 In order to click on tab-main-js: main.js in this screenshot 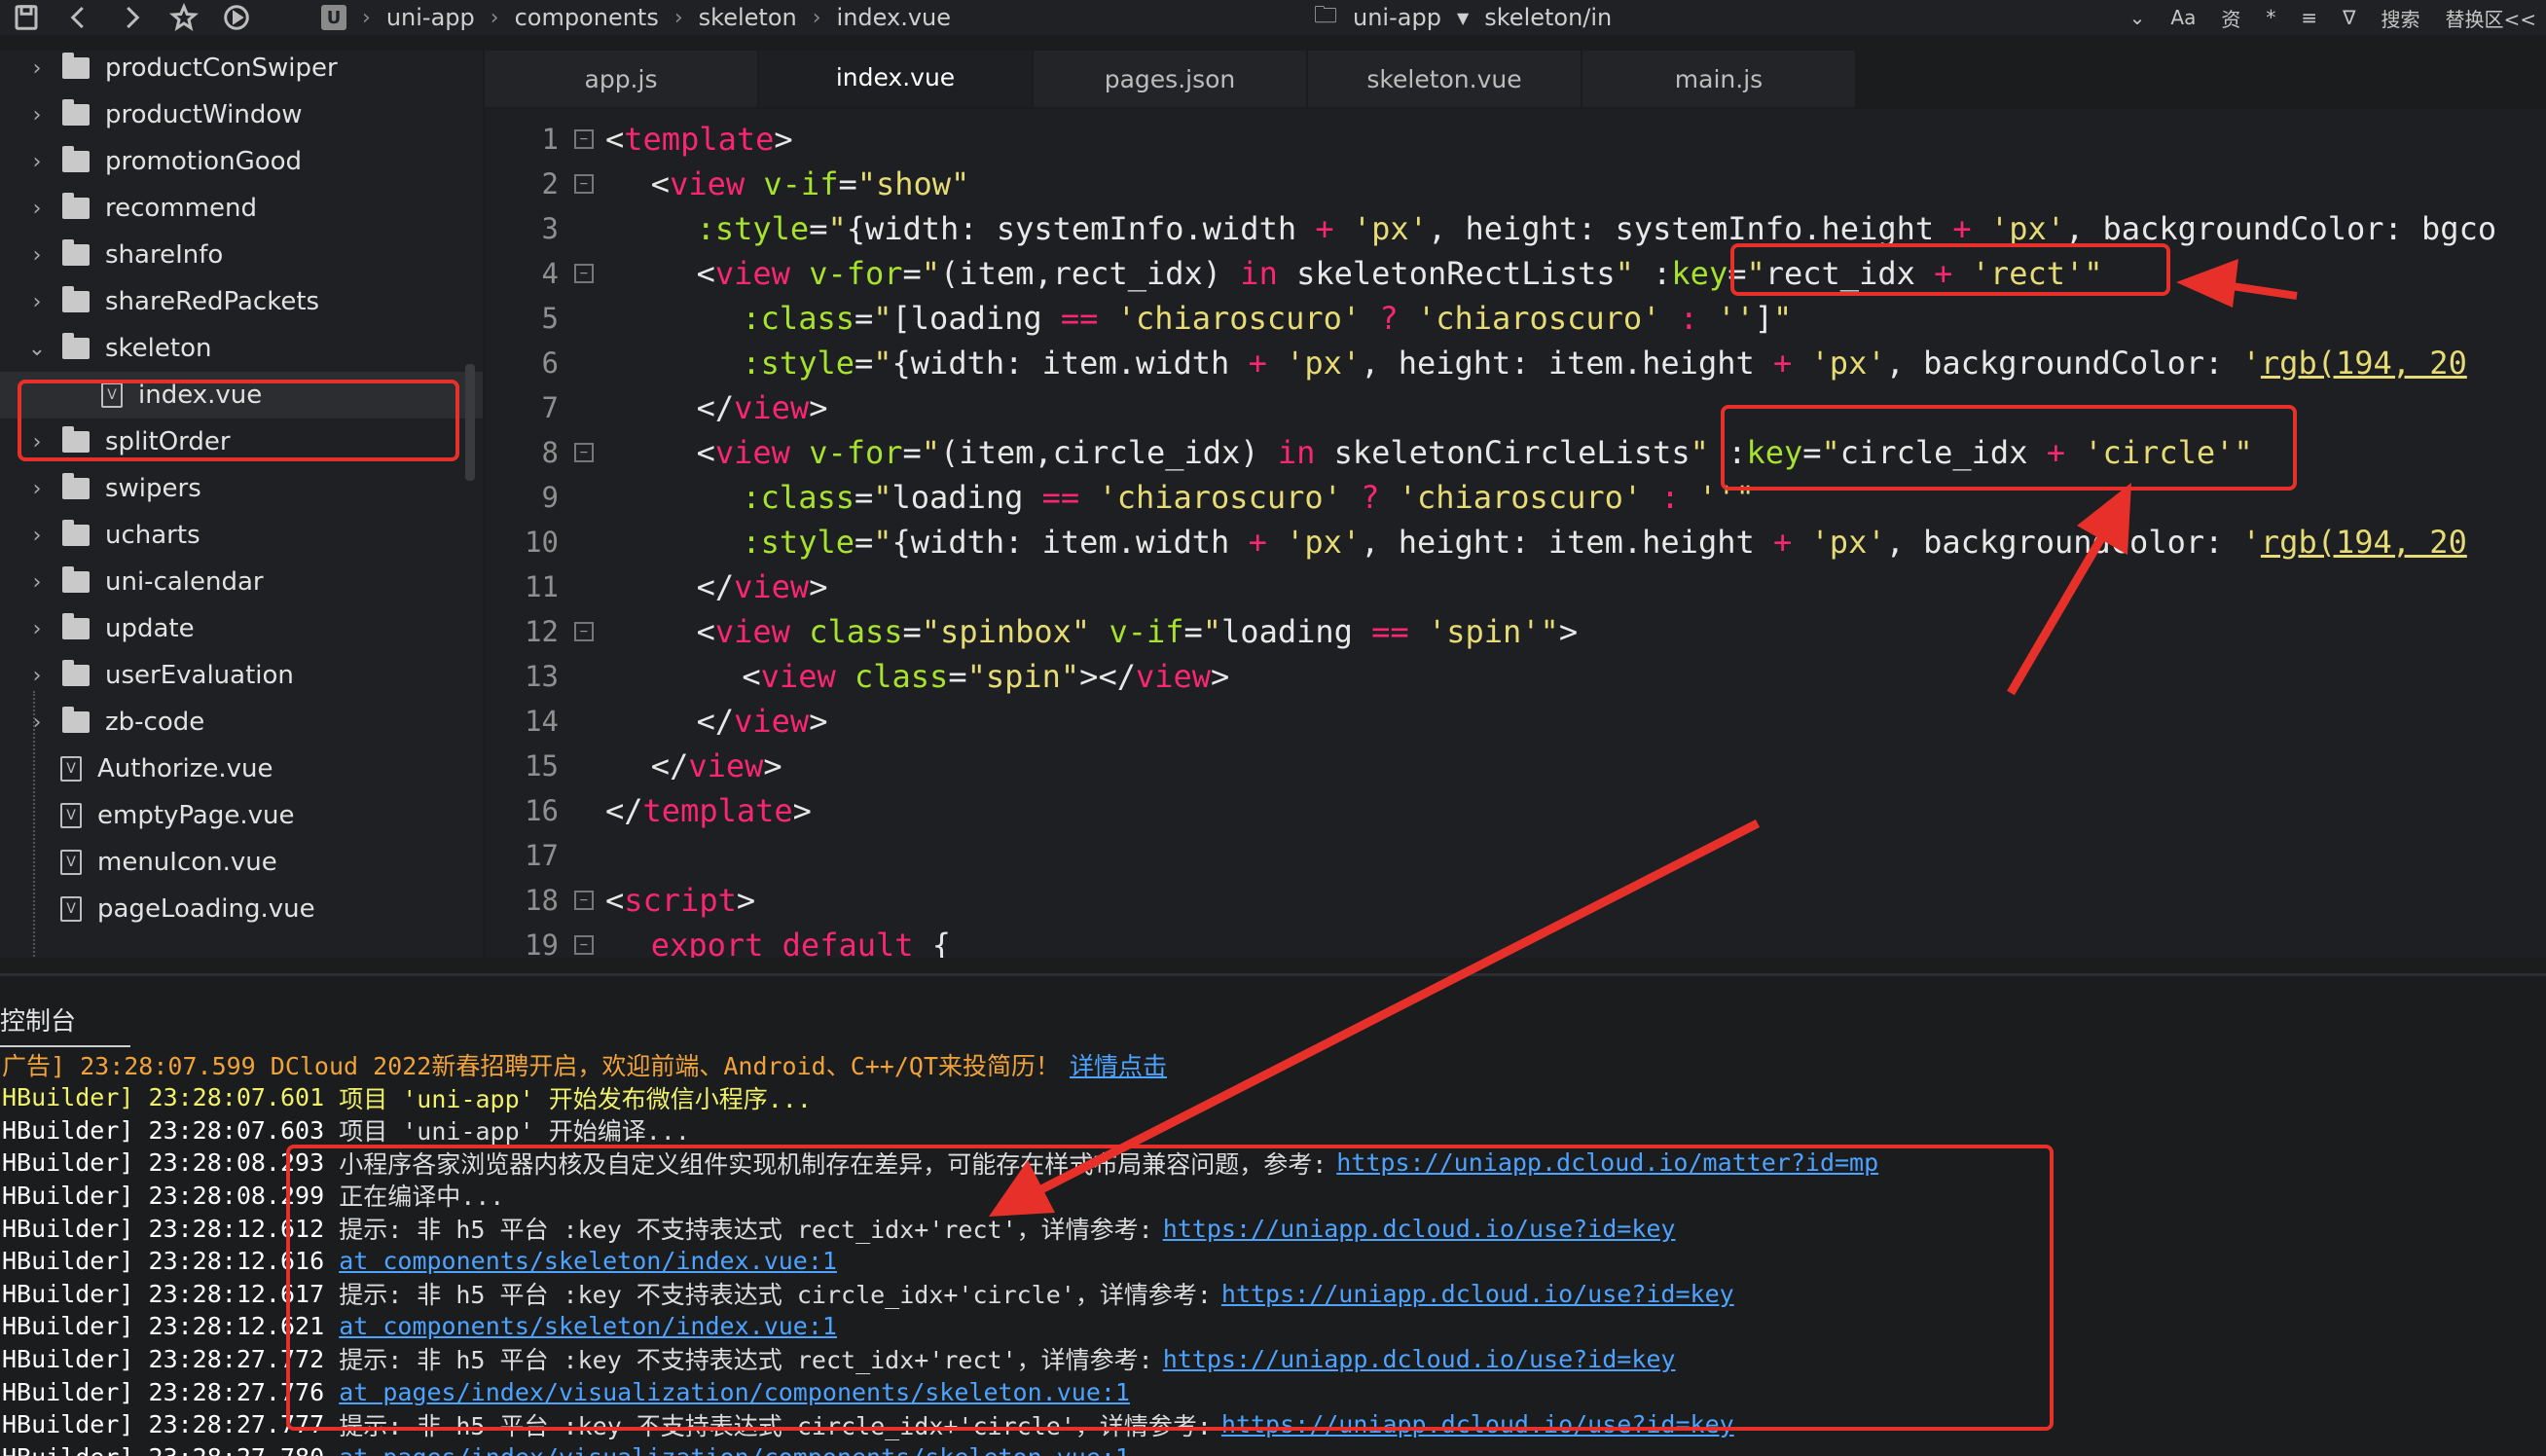, I will do `click(1720, 79)`.